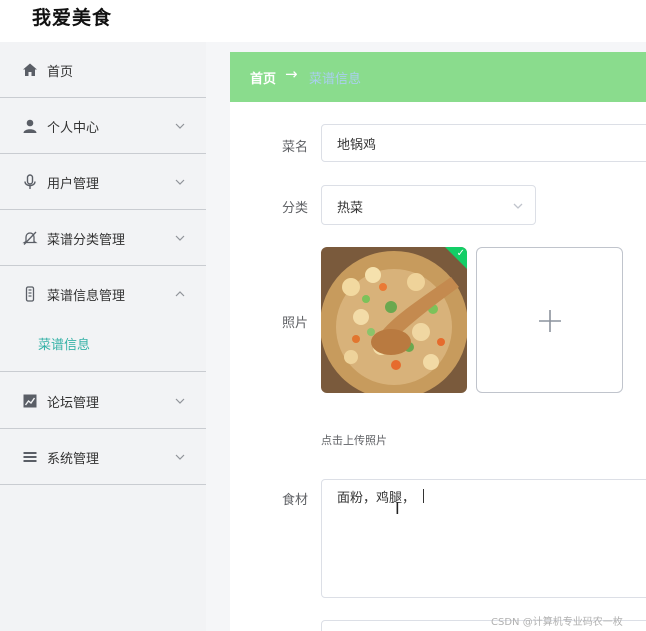  What do you see at coordinates (557, 622) in the screenshot?
I see `watermark: CSDN @计算机专业码农一枚` at bounding box center [557, 622].